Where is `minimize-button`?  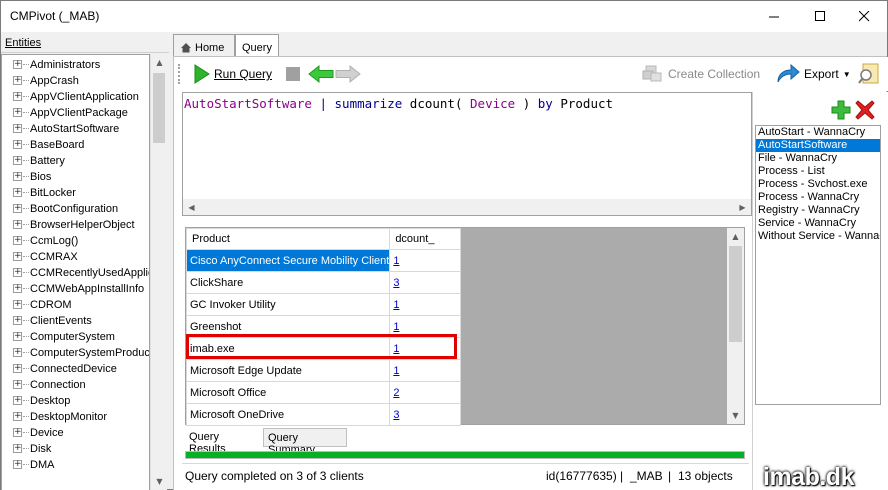 minimize-button is located at coordinates (774, 16).